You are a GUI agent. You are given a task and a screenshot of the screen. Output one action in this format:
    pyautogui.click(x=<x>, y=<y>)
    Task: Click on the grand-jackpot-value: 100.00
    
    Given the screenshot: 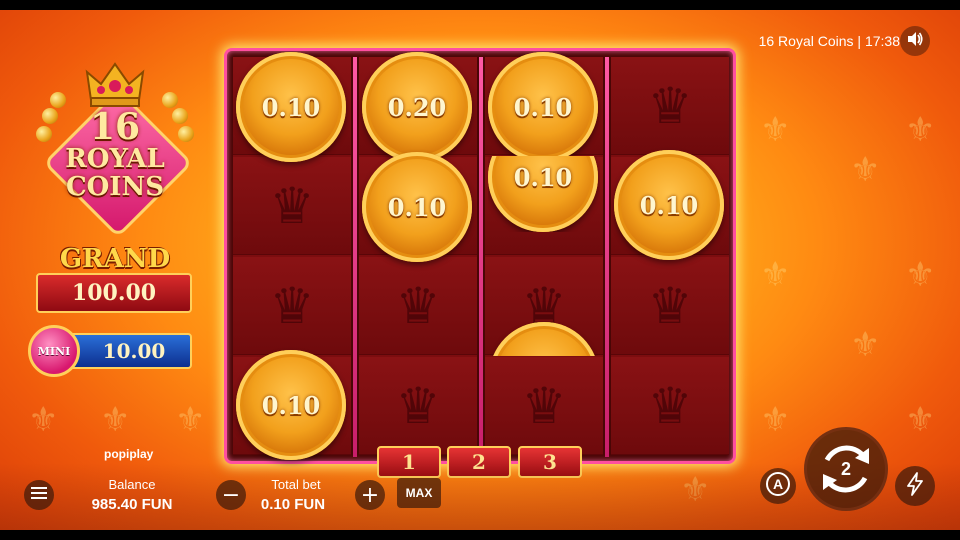 What is the action you would take?
    pyautogui.click(x=114, y=293)
    